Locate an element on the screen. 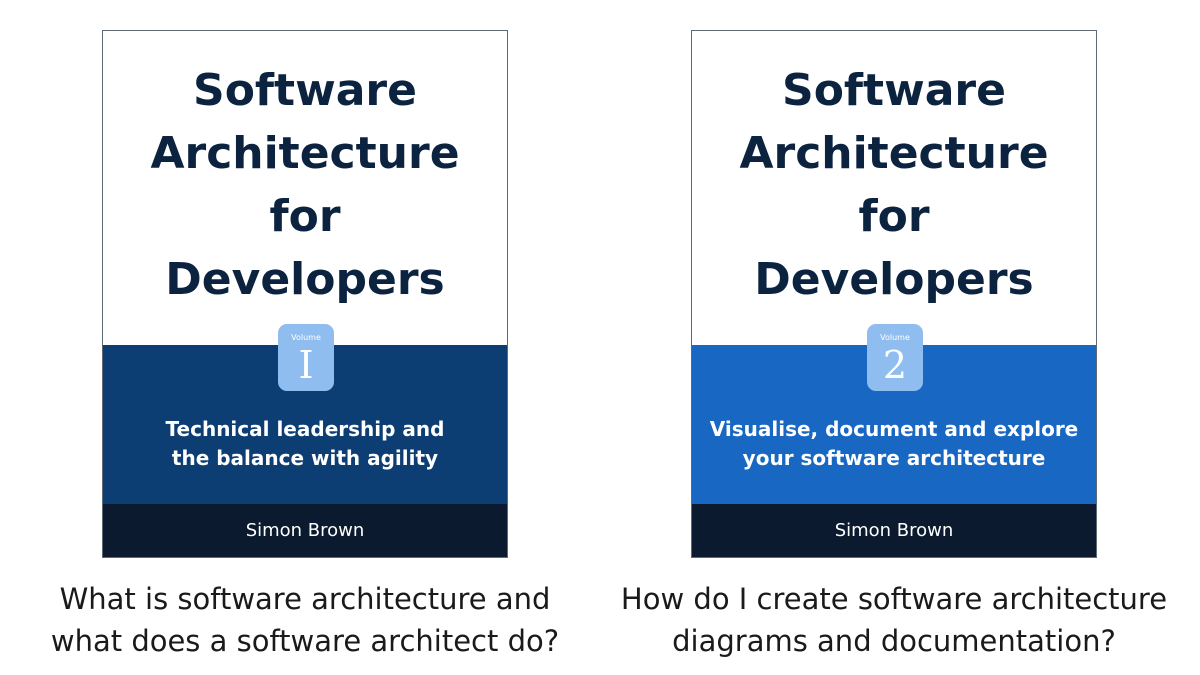 This screenshot has width=1200, height=675. volume-number: 2 is located at coordinates (895, 365).